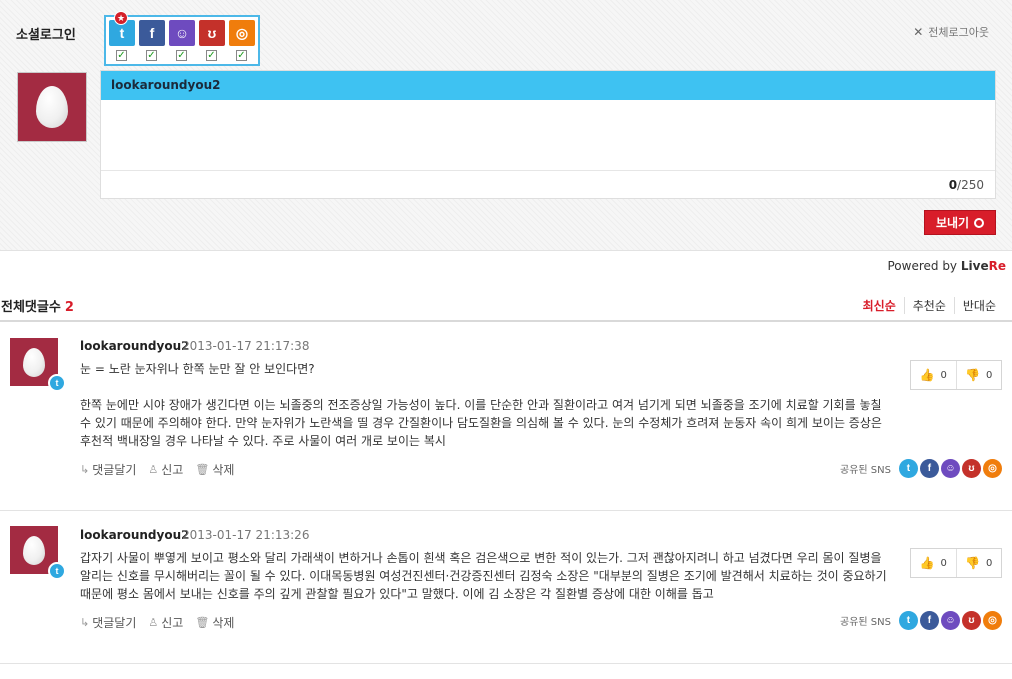 The width and height of the screenshot is (1012, 679). Describe the element at coordinates (246, 346) in the screenshot. I see `comment-date: 2013-01-17 21:17:38` at that location.